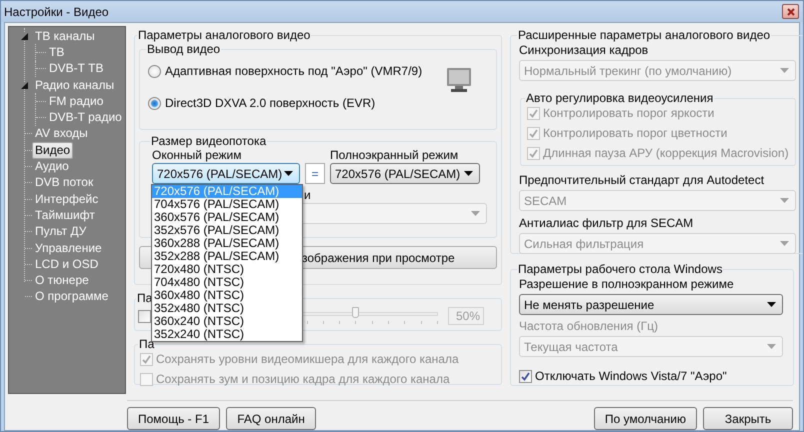 The width and height of the screenshot is (804, 432). I want to click on close-button, so click(790, 11).